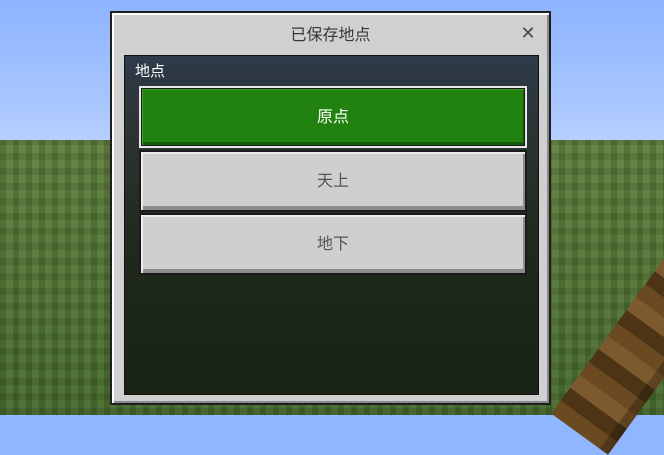  I want to click on section-label: 地点, so click(150, 71).